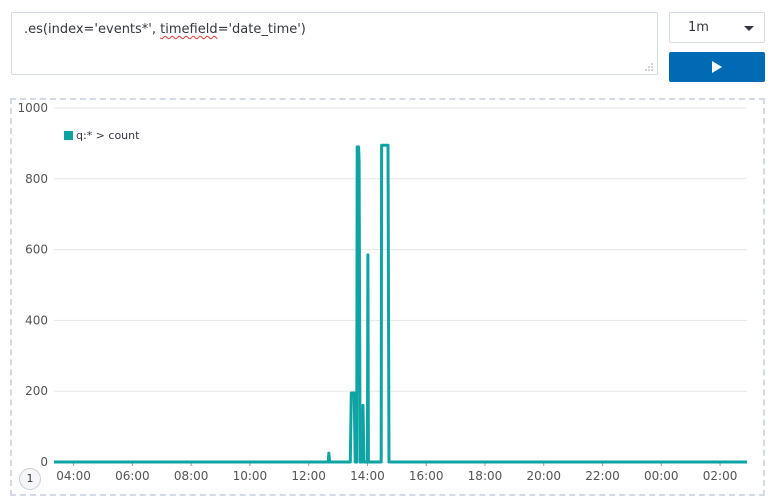  What do you see at coordinates (132, 476) in the screenshot?
I see `x-tick-label: 06:00` at bounding box center [132, 476].